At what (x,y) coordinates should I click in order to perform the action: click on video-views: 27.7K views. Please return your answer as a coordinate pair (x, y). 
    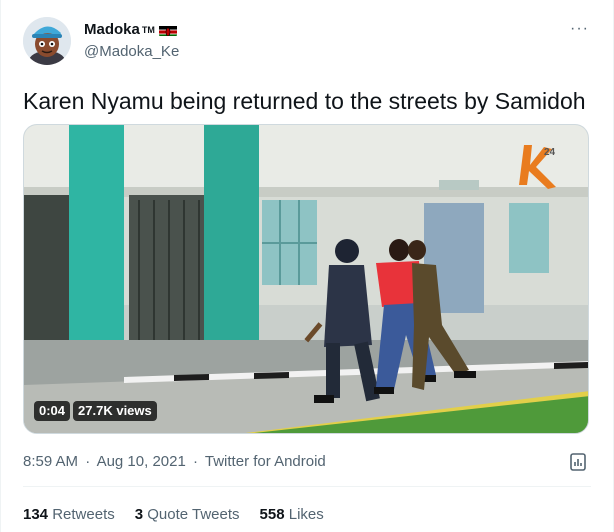
    Looking at the image, I should click on (115, 411).